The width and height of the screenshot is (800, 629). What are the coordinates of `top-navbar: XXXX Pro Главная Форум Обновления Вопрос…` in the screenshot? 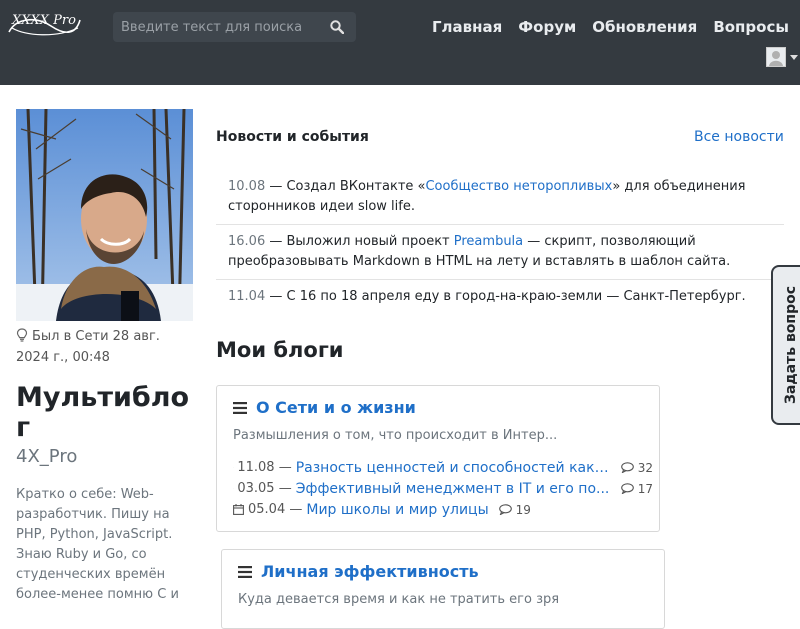 It's located at (400, 42).